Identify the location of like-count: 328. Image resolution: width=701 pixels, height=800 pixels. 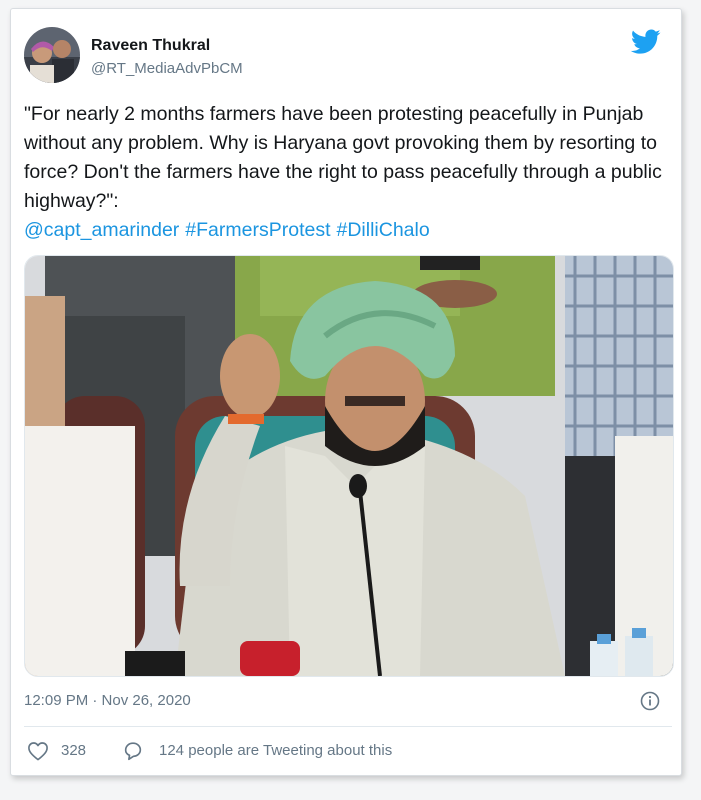
(73, 750).